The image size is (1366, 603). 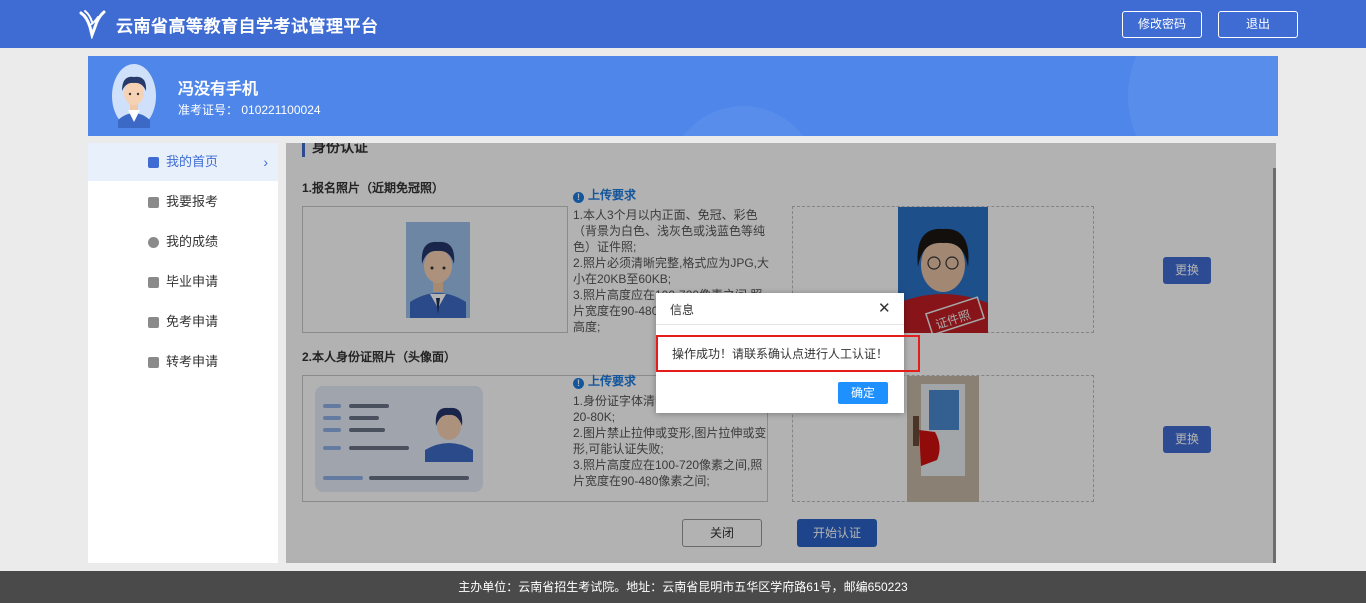 What do you see at coordinates (218, 89) in the screenshot?
I see `user-name: 冯没有手机` at bounding box center [218, 89].